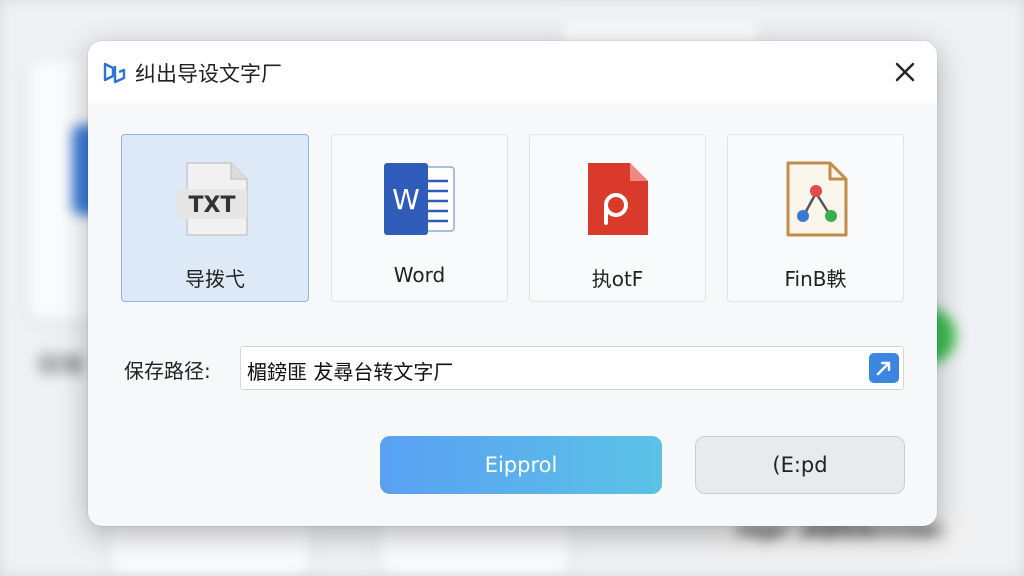  What do you see at coordinates (210, 548) in the screenshot?
I see `background-bottom-card` at bounding box center [210, 548].